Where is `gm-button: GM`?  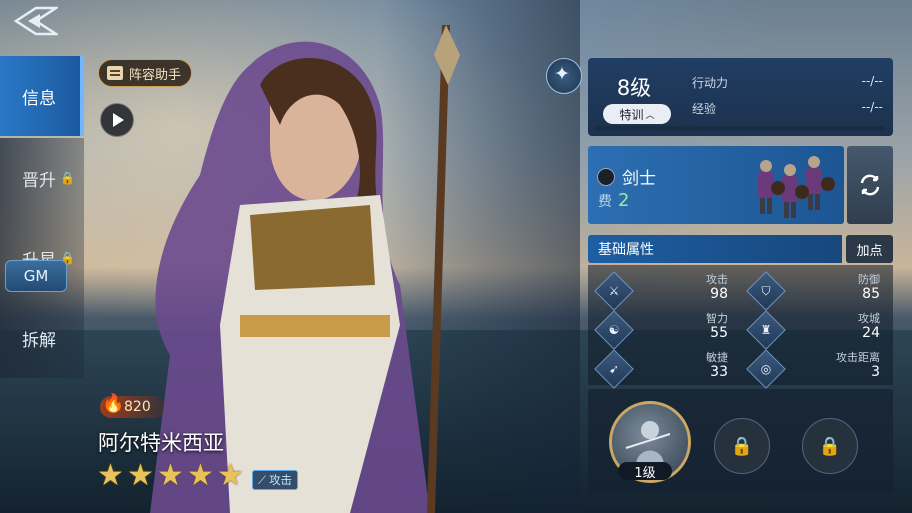
gm-button: GM is located at coordinates (36, 276).